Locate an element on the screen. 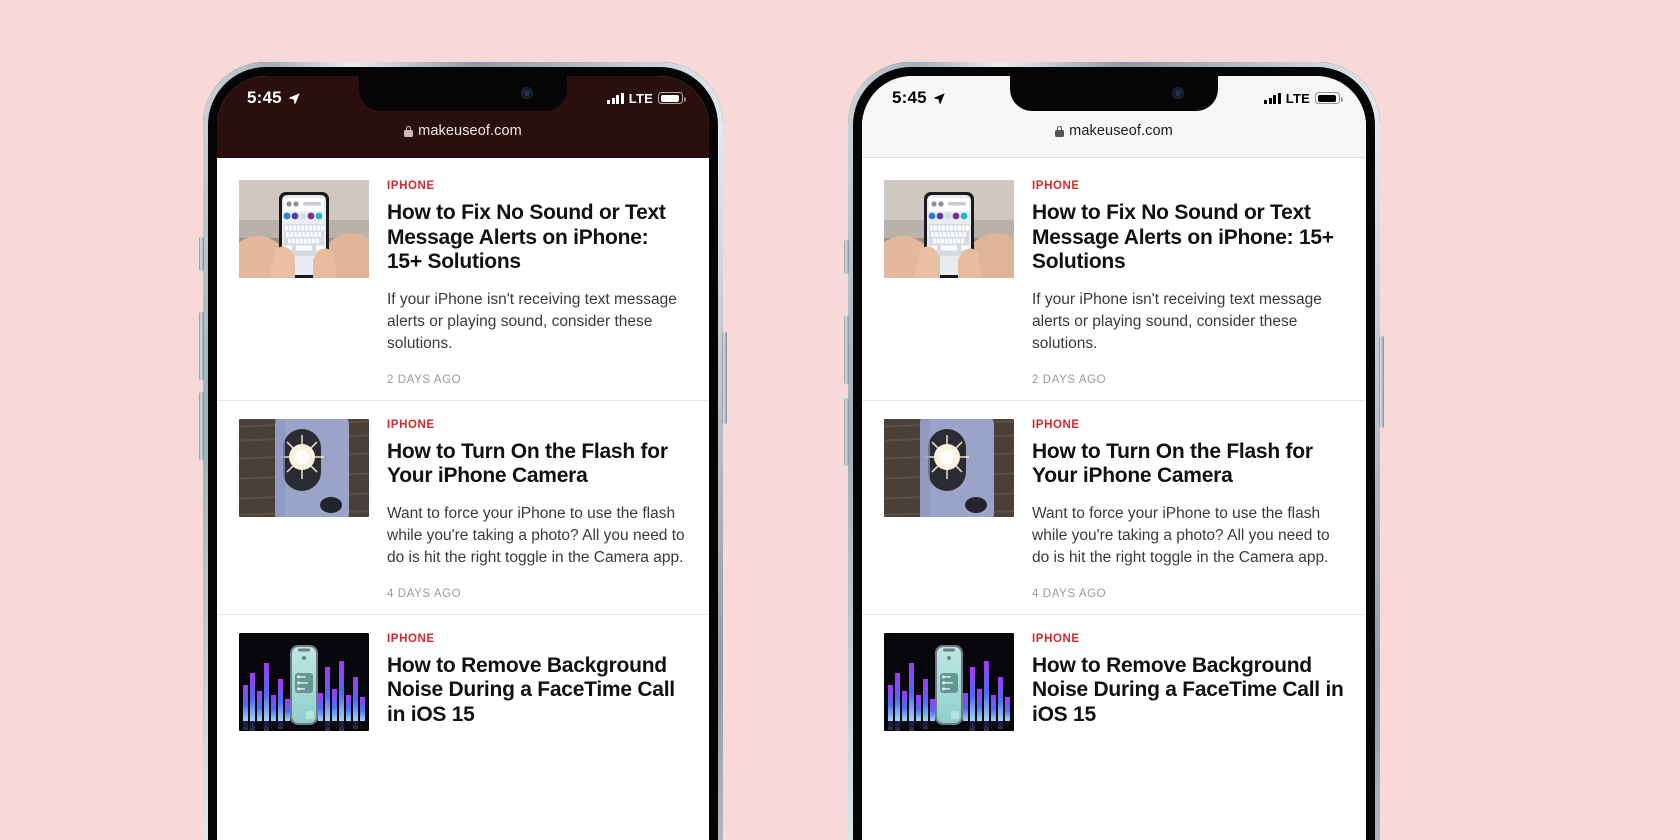 Image resolution: width=1680 pixels, height=840 pixels. volume-down-button-left is located at coordinates (201, 426).